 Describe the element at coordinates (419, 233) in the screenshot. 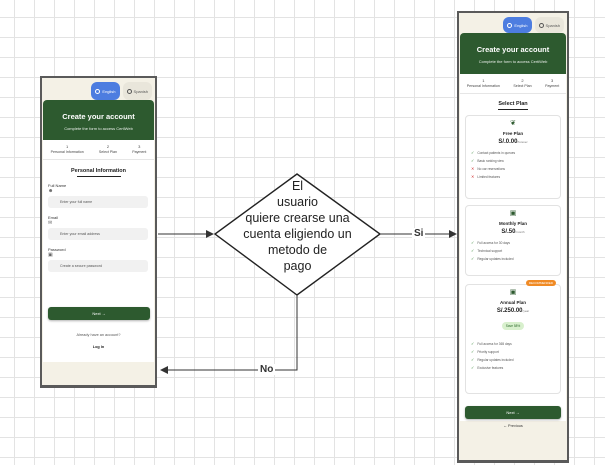

I see `yes-label: Si` at that location.